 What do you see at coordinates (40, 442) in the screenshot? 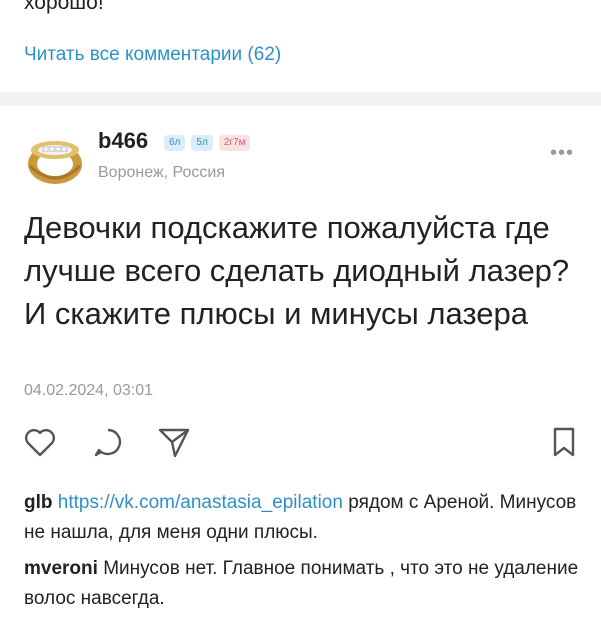
I see `heart-icon` at bounding box center [40, 442].